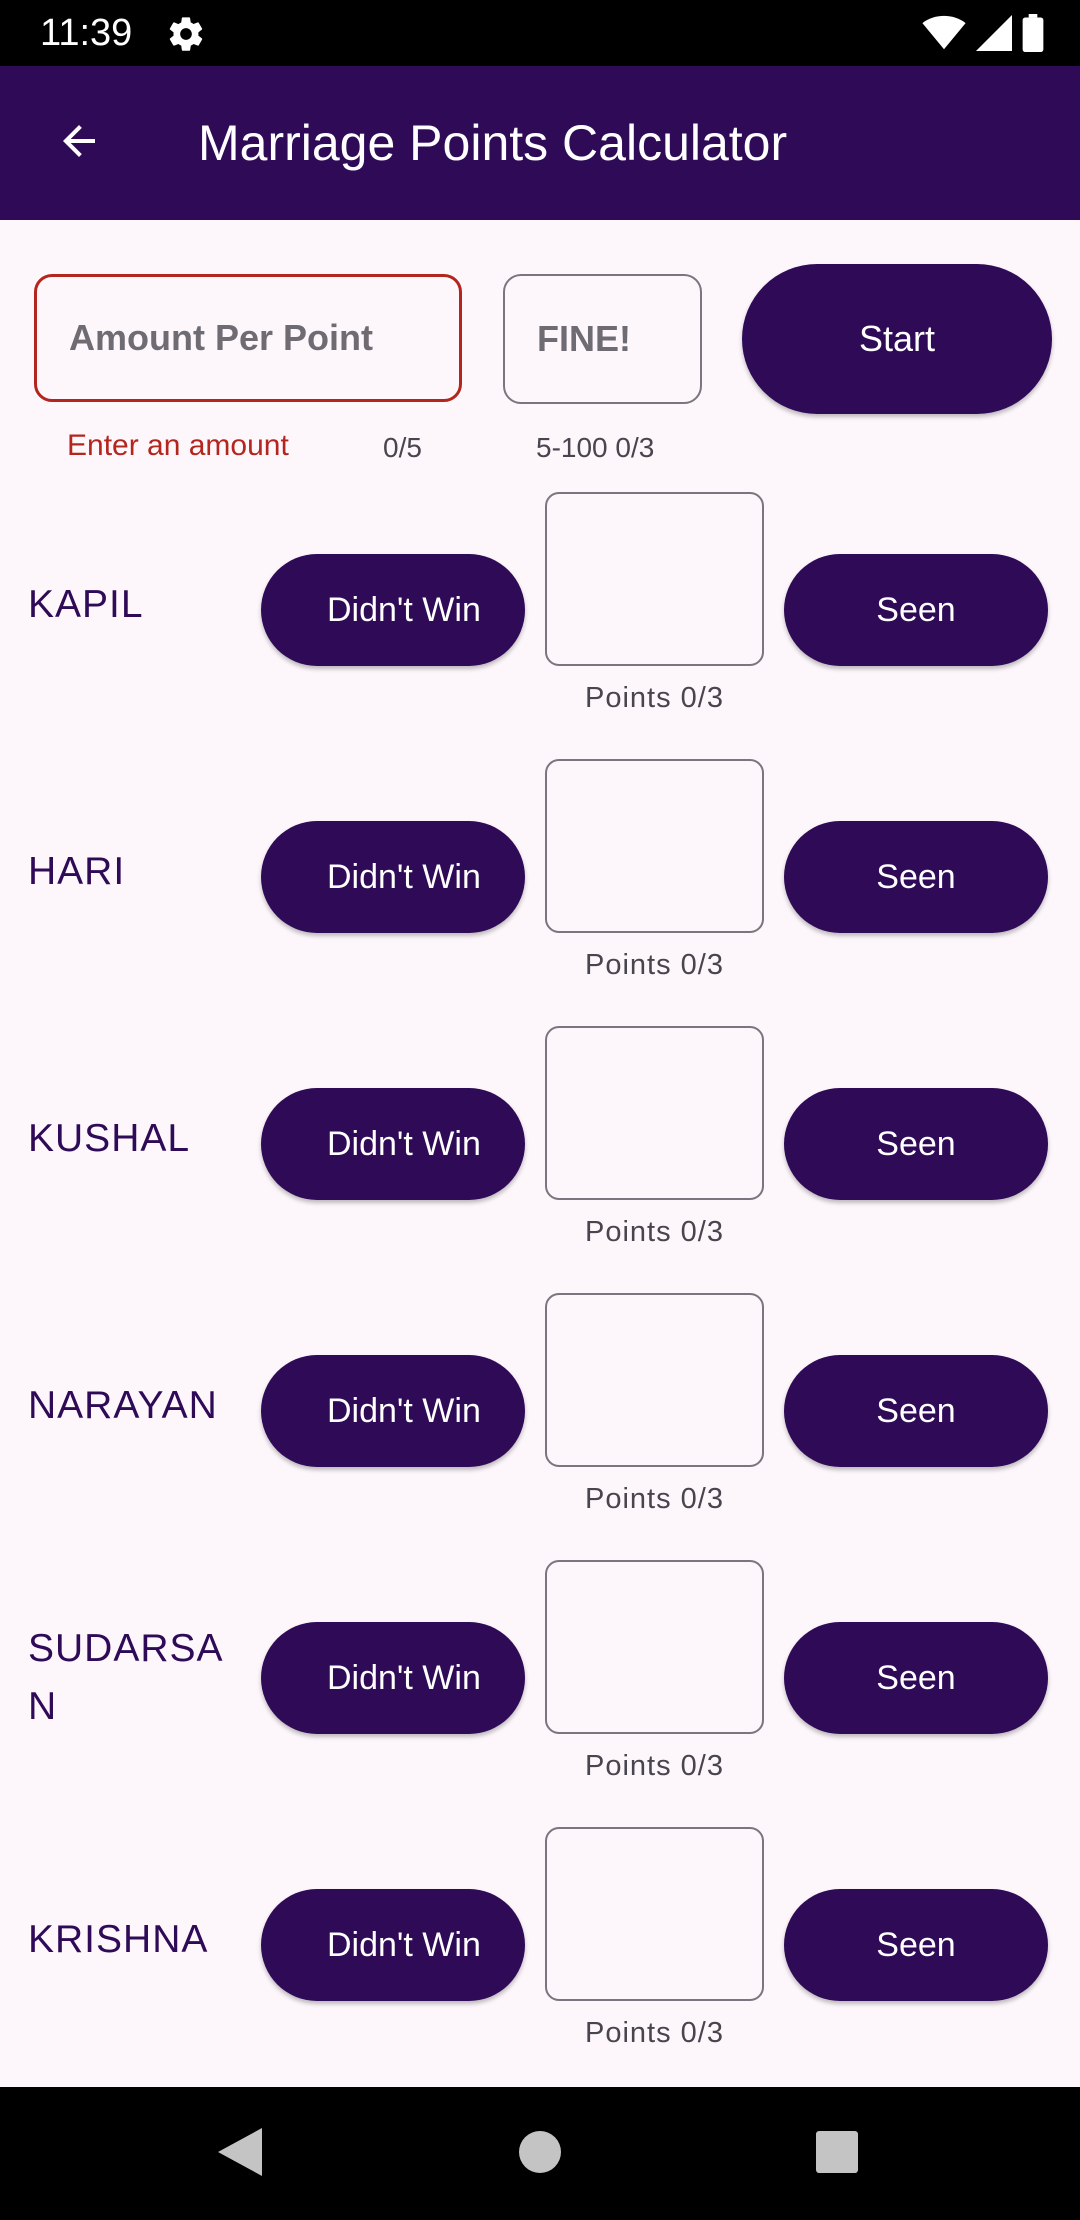 This screenshot has height=2220, width=1080. Describe the element at coordinates (123, 1405) in the screenshot. I see `player-name: NARAYAN` at that location.